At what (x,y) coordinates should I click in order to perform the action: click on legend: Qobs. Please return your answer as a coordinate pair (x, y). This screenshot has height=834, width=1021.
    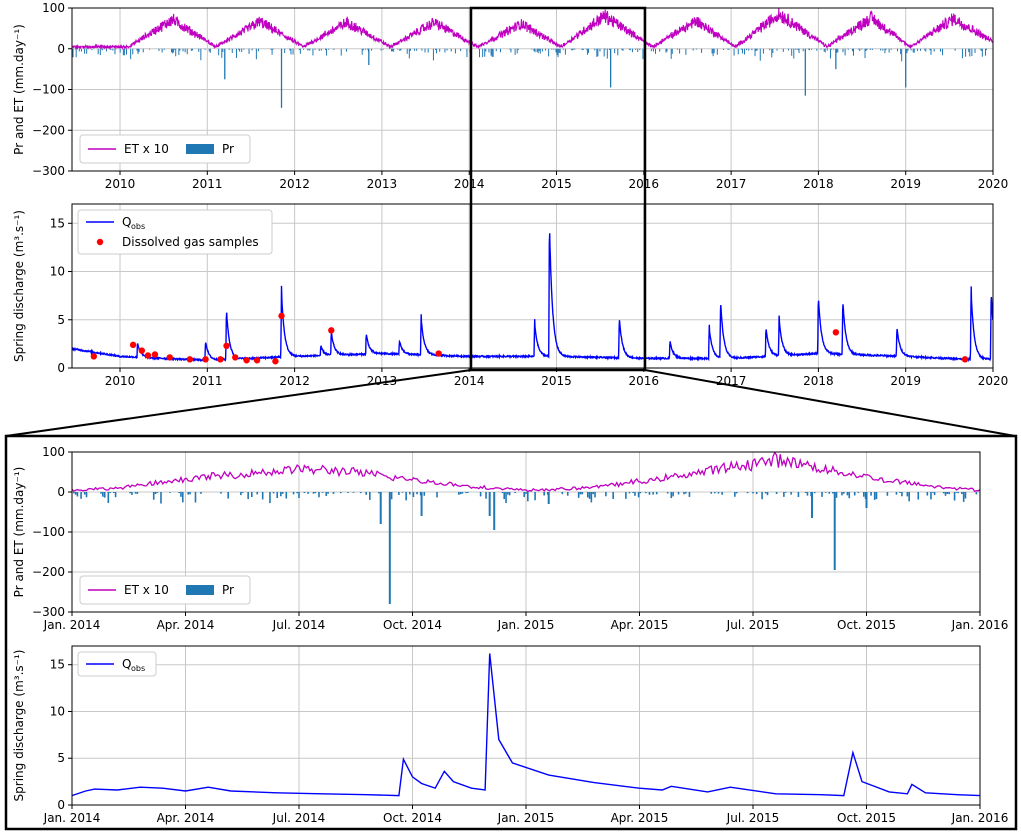
    Looking at the image, I should click on (117, 664).